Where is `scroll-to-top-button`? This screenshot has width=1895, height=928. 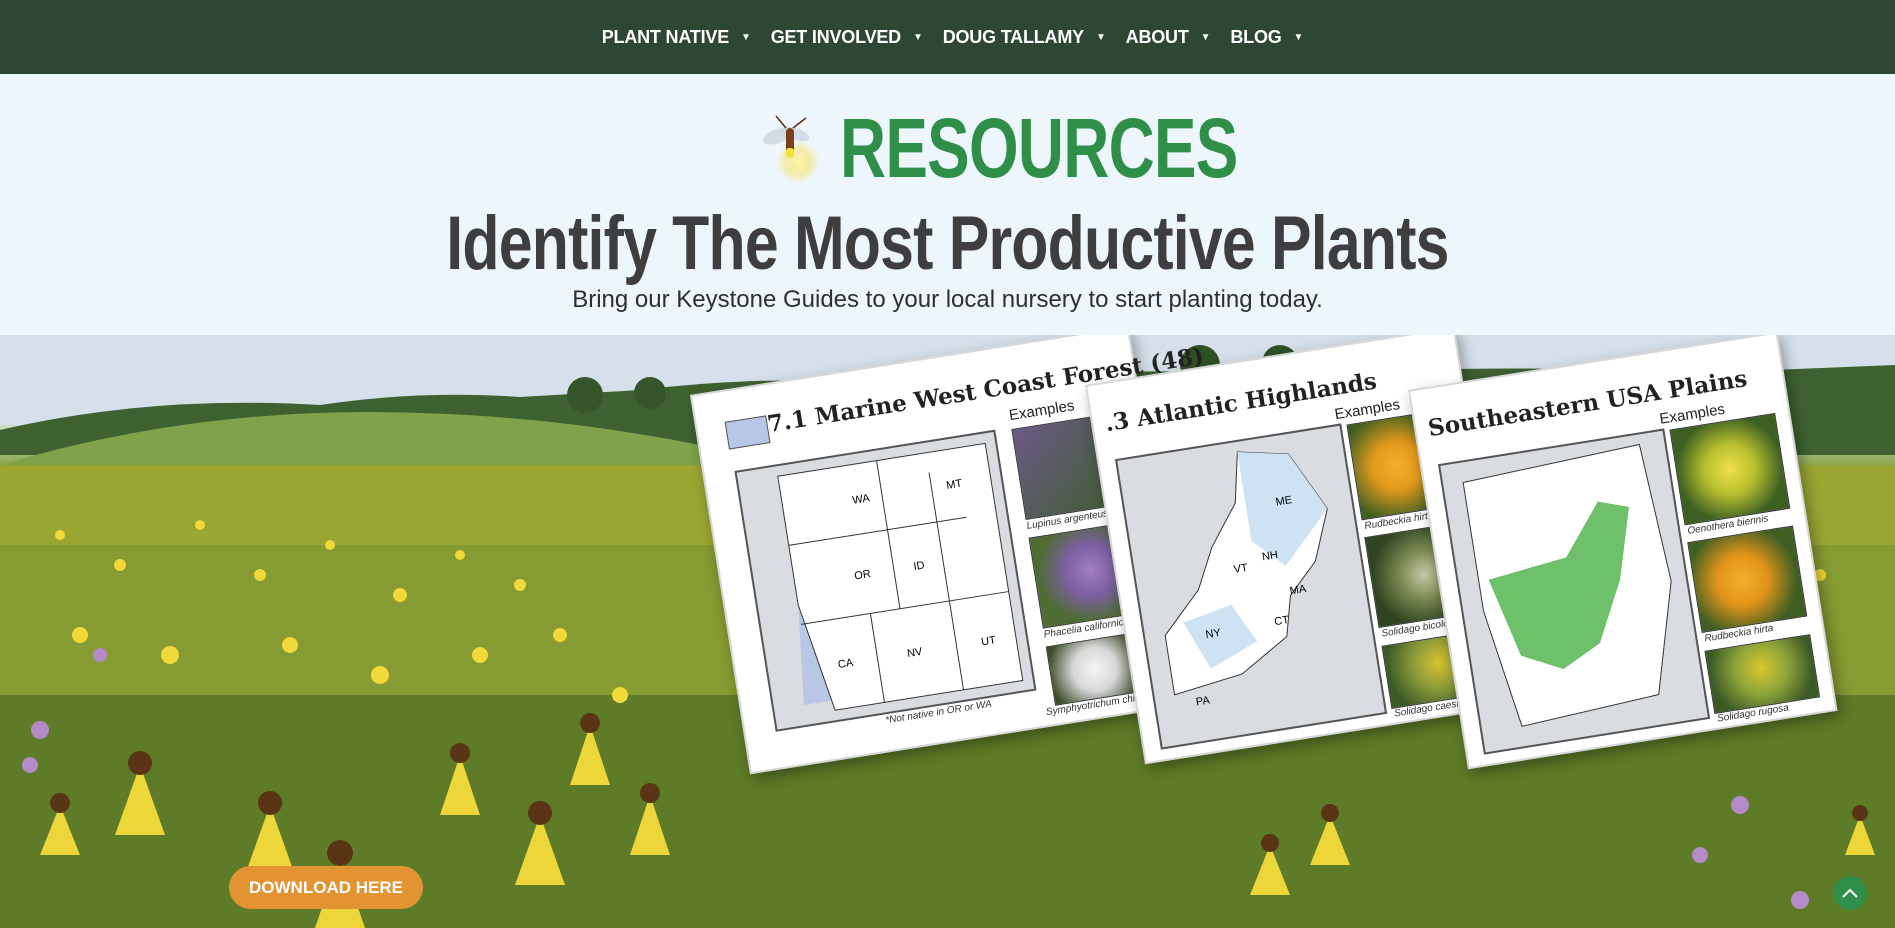
scroll-to-top-button is located at coordinates (1850, 893).